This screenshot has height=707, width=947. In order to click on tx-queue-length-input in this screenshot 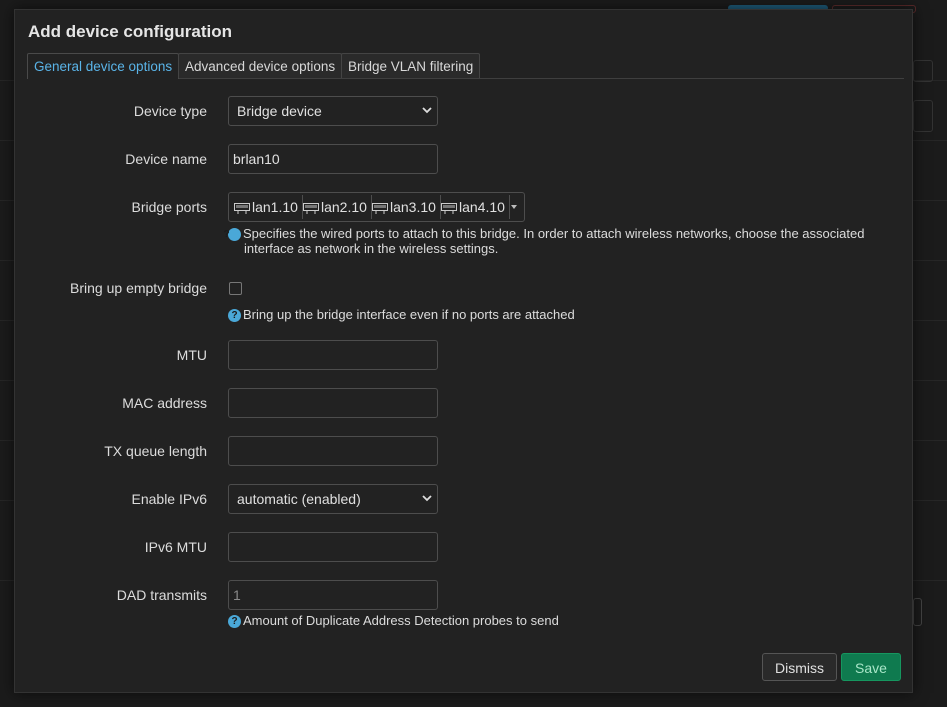, I will do `click(333, 451)`.